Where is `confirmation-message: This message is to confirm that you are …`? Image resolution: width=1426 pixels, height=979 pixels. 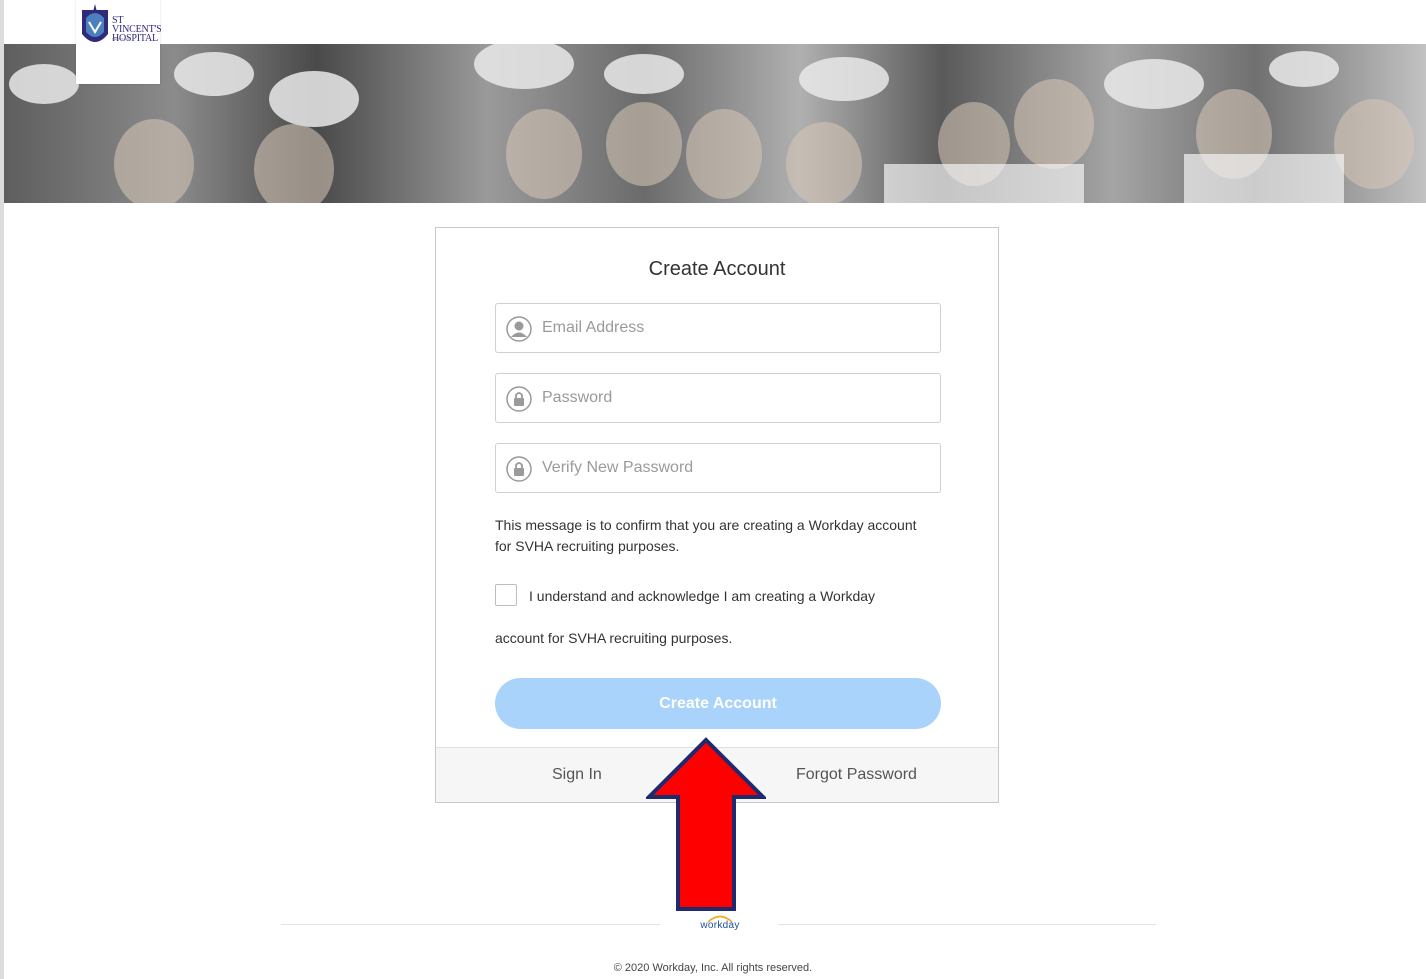
confirmation-message: This message is to confirm that you are … is located at coordinates (706, 535).